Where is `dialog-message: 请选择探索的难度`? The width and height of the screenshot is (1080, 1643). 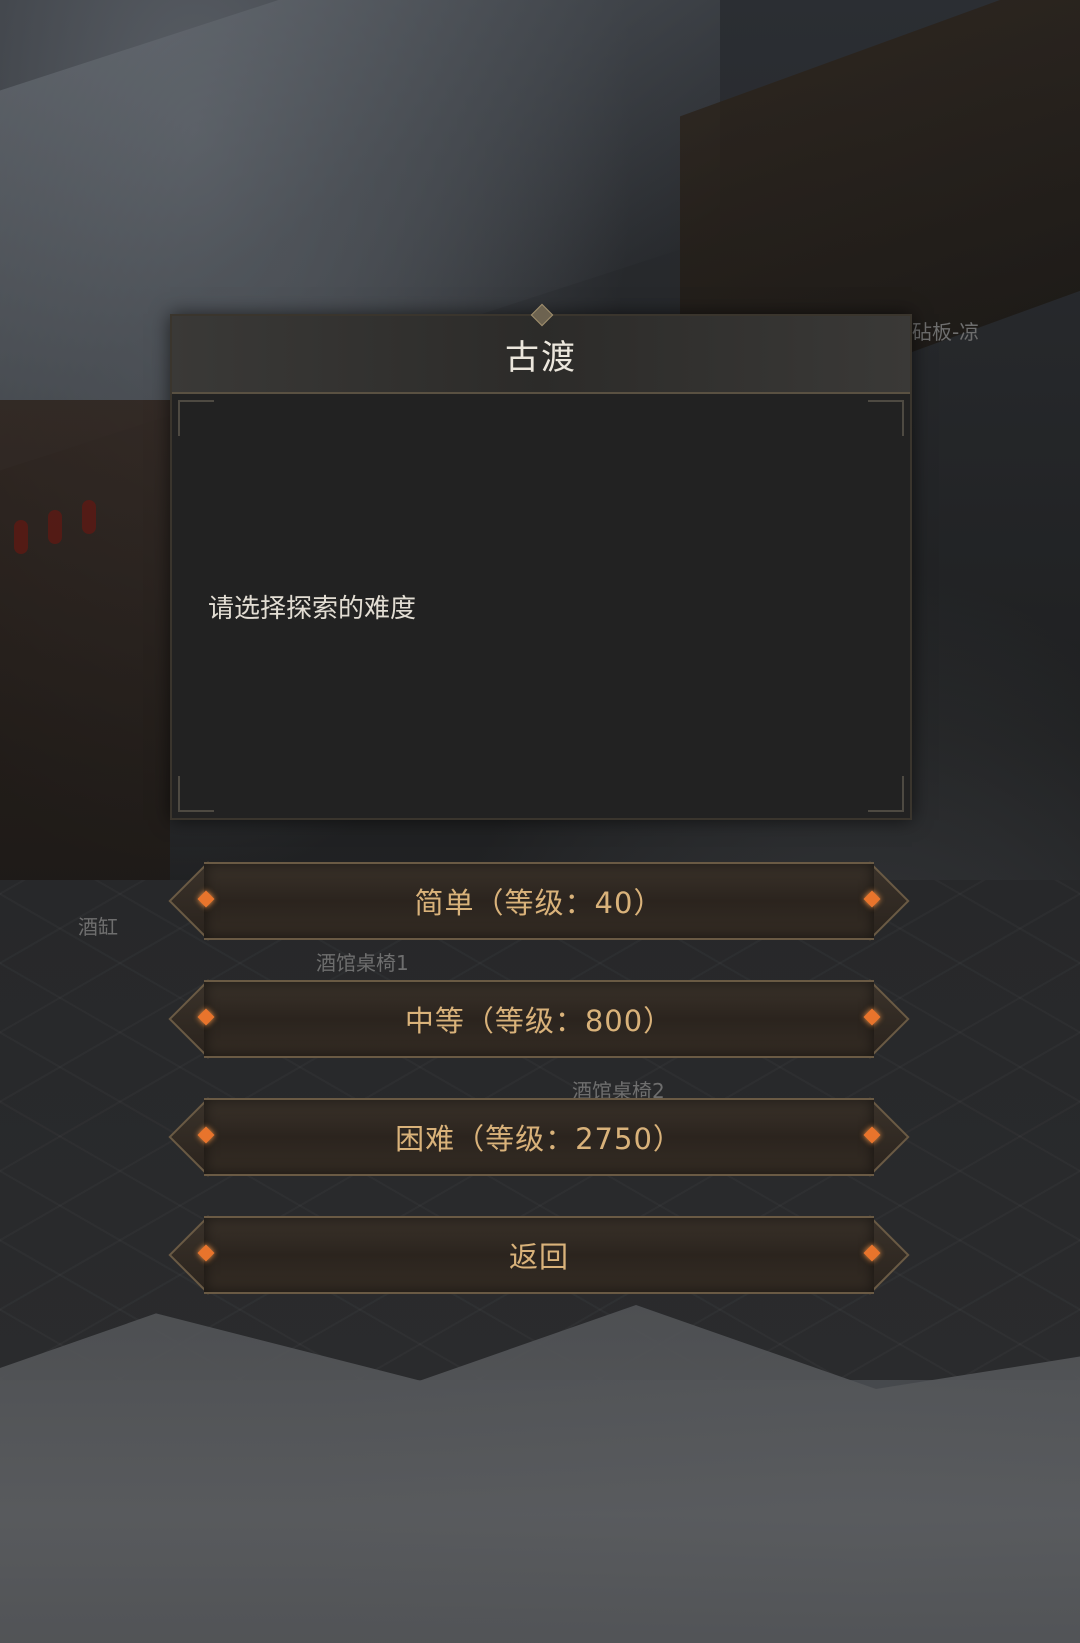
dialog-message: 请选择探索的难度 is located at coordinates (312, 609).